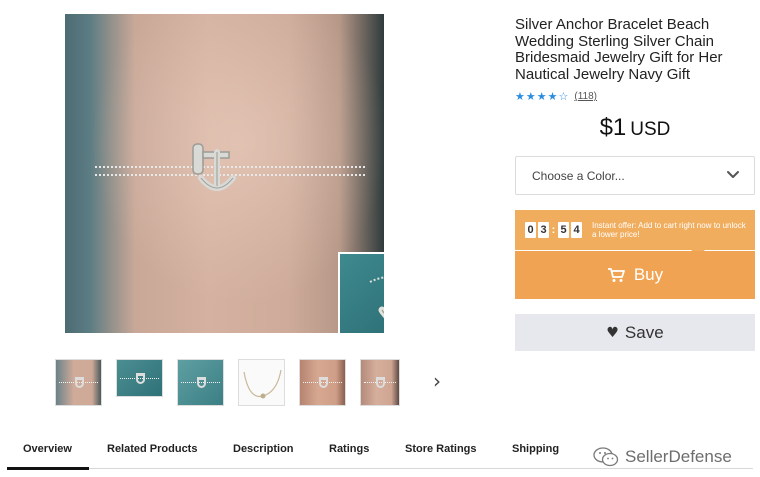 The image size is (760, 477). Describe the element at coordinates (349, 449) in the screenshot. I see `tab-ratings: Ratings` at that location.